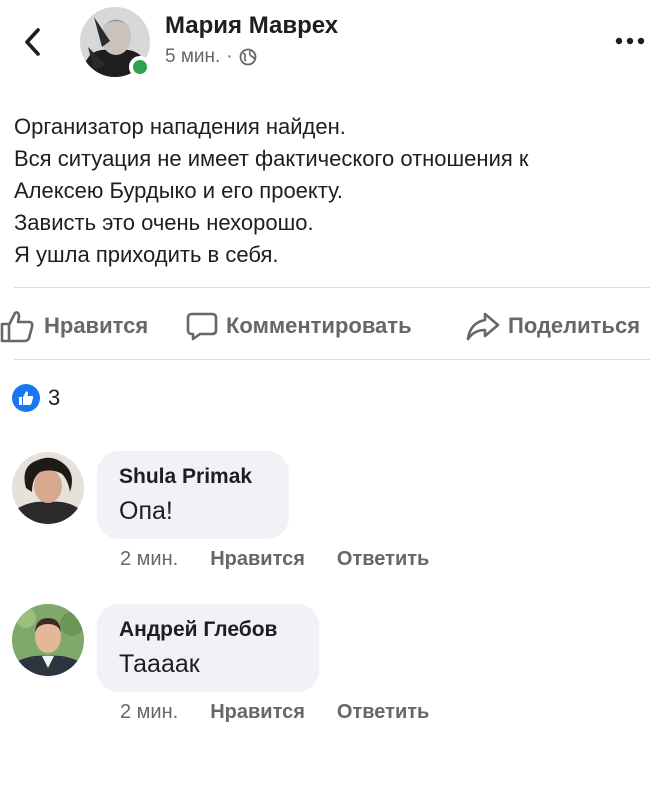 The height and width of the screenshot is (803, 664). I want to click on reaction-count: 3, so click(54, 397).